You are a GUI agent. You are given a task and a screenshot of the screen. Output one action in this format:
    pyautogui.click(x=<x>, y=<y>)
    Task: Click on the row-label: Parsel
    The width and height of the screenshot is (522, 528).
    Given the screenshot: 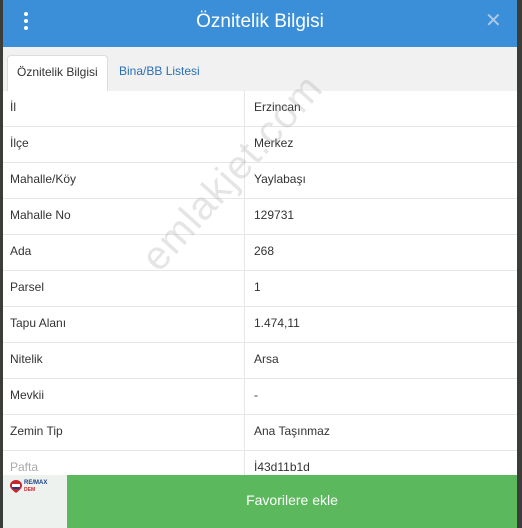 What is the action you would take?
    pyautogui.click(x=27, y=287)
    